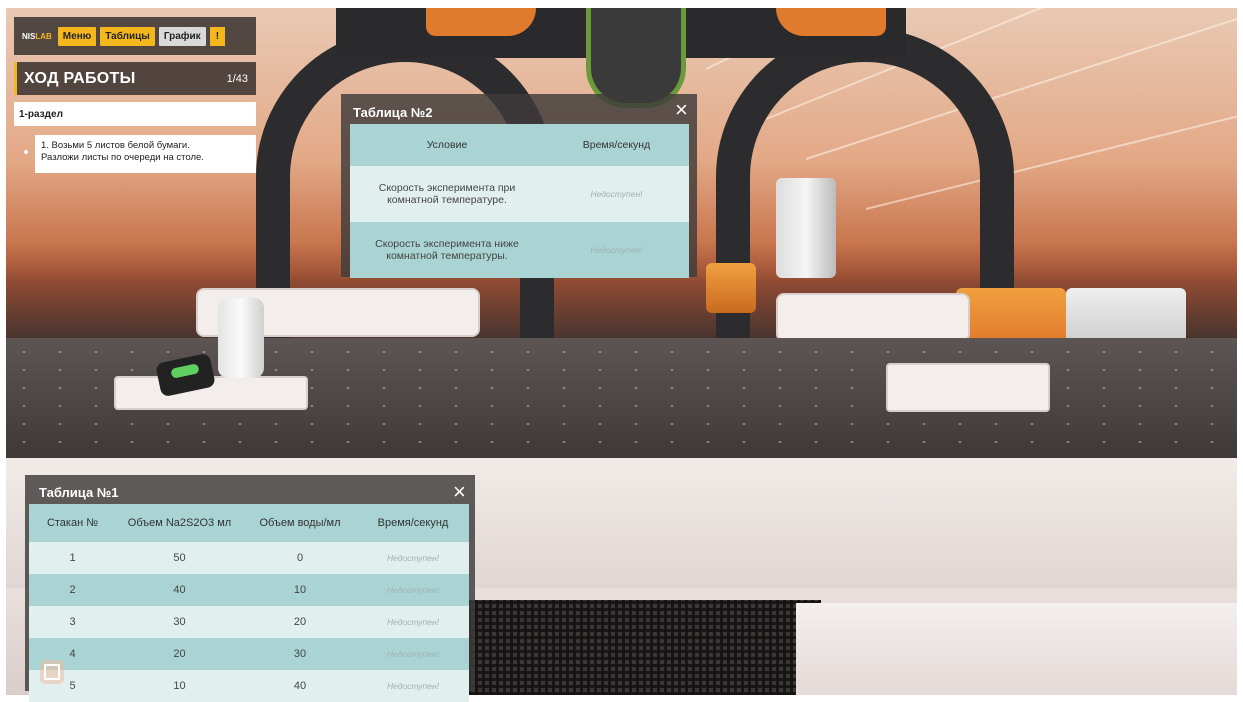 The width and height of the screenshot is (1243, 702). What do you see at coordinates (300, 523) in the screenshot?
I see `table1-header: Объем воды/мл` at bounding box center [300, 523].